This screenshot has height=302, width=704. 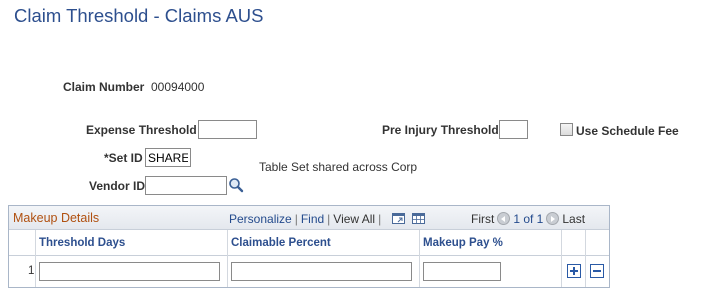 What do you see at coordinates (139, 15) in the screenshot?
I see `page-title: Claim Threshold - Claims AUS` at bounding box center [139, 15].